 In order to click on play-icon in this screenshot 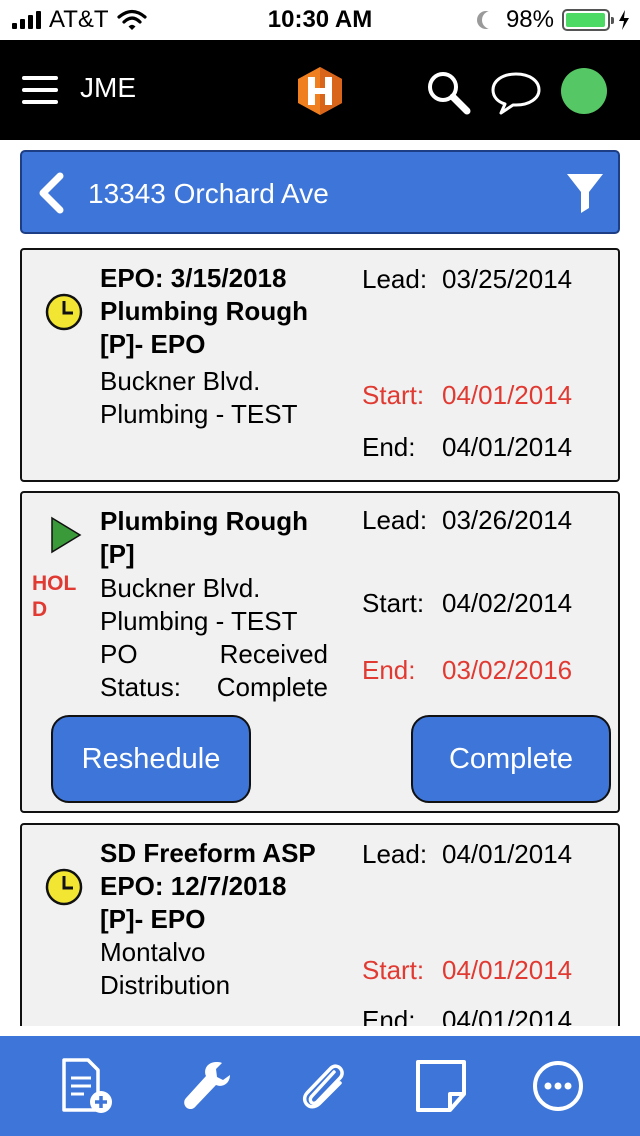, I will do `click(66, 535)`.